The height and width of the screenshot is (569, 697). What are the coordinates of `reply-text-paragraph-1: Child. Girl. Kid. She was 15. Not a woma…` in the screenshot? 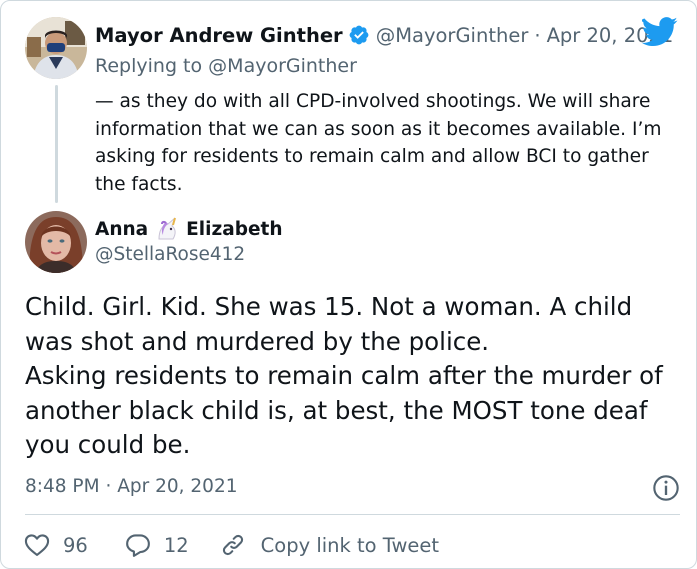 It's located at (329, 324).